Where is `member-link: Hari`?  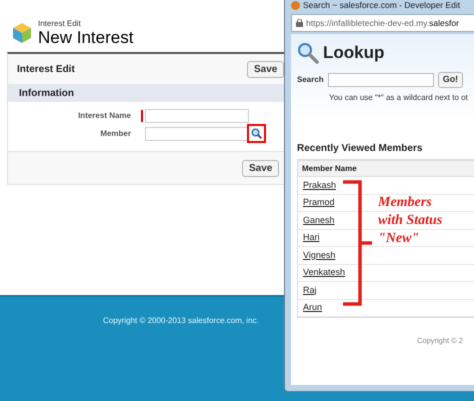 member-link: Hari is located at coordinates (311, 237).